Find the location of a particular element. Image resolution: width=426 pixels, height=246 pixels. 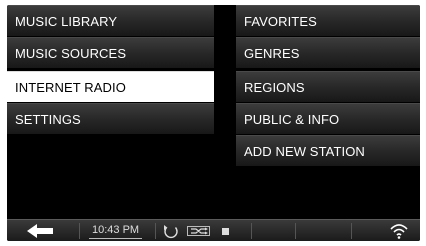

status-bar: 10:43 PM is located at coordinates (213, 230).